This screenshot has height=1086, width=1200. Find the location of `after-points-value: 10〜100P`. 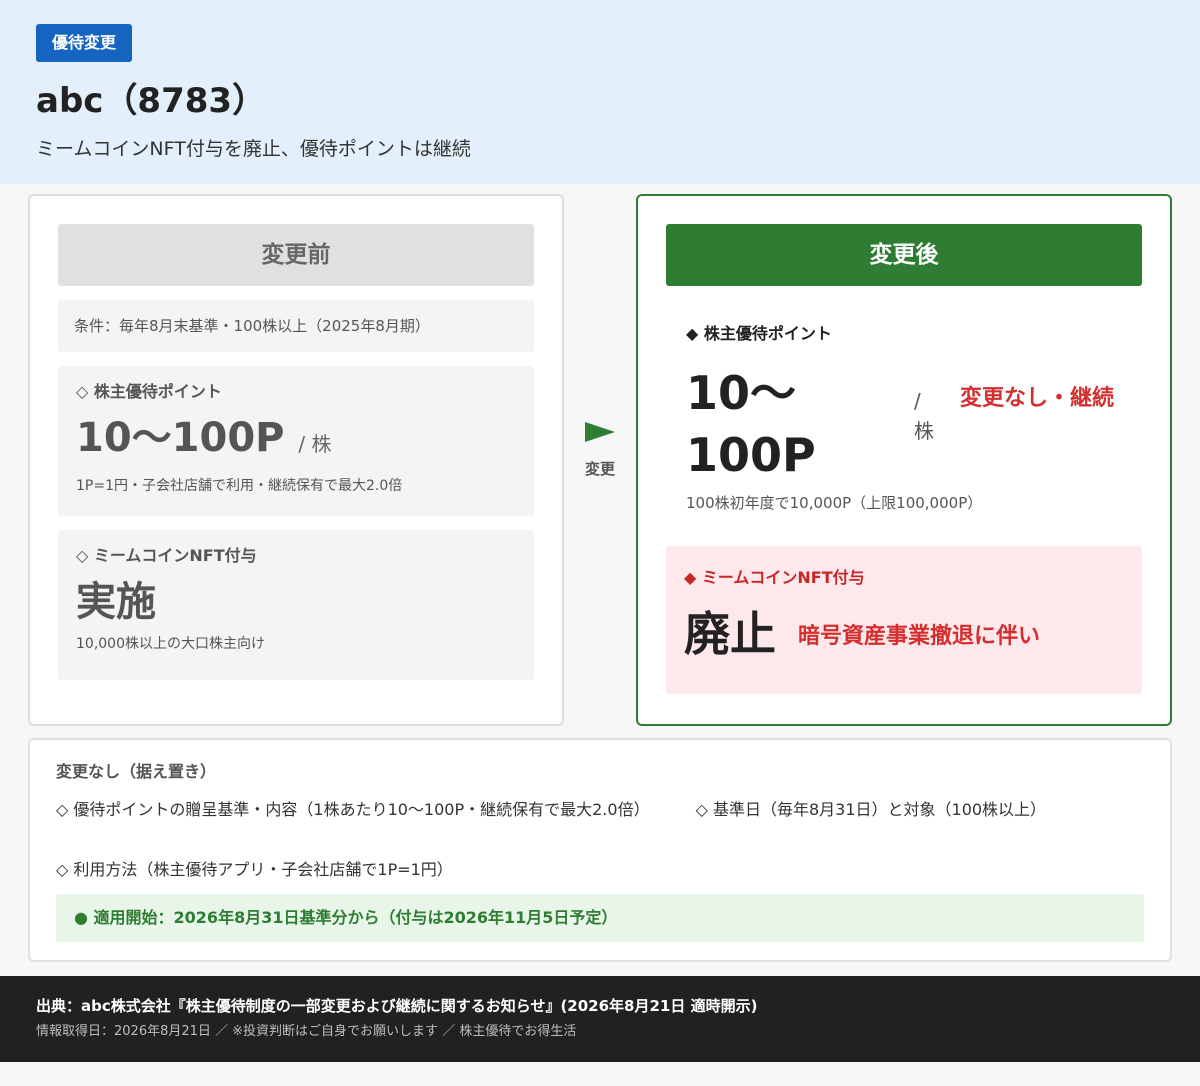

after-points-value: 10〜100P is located at coordinates (751, 424).